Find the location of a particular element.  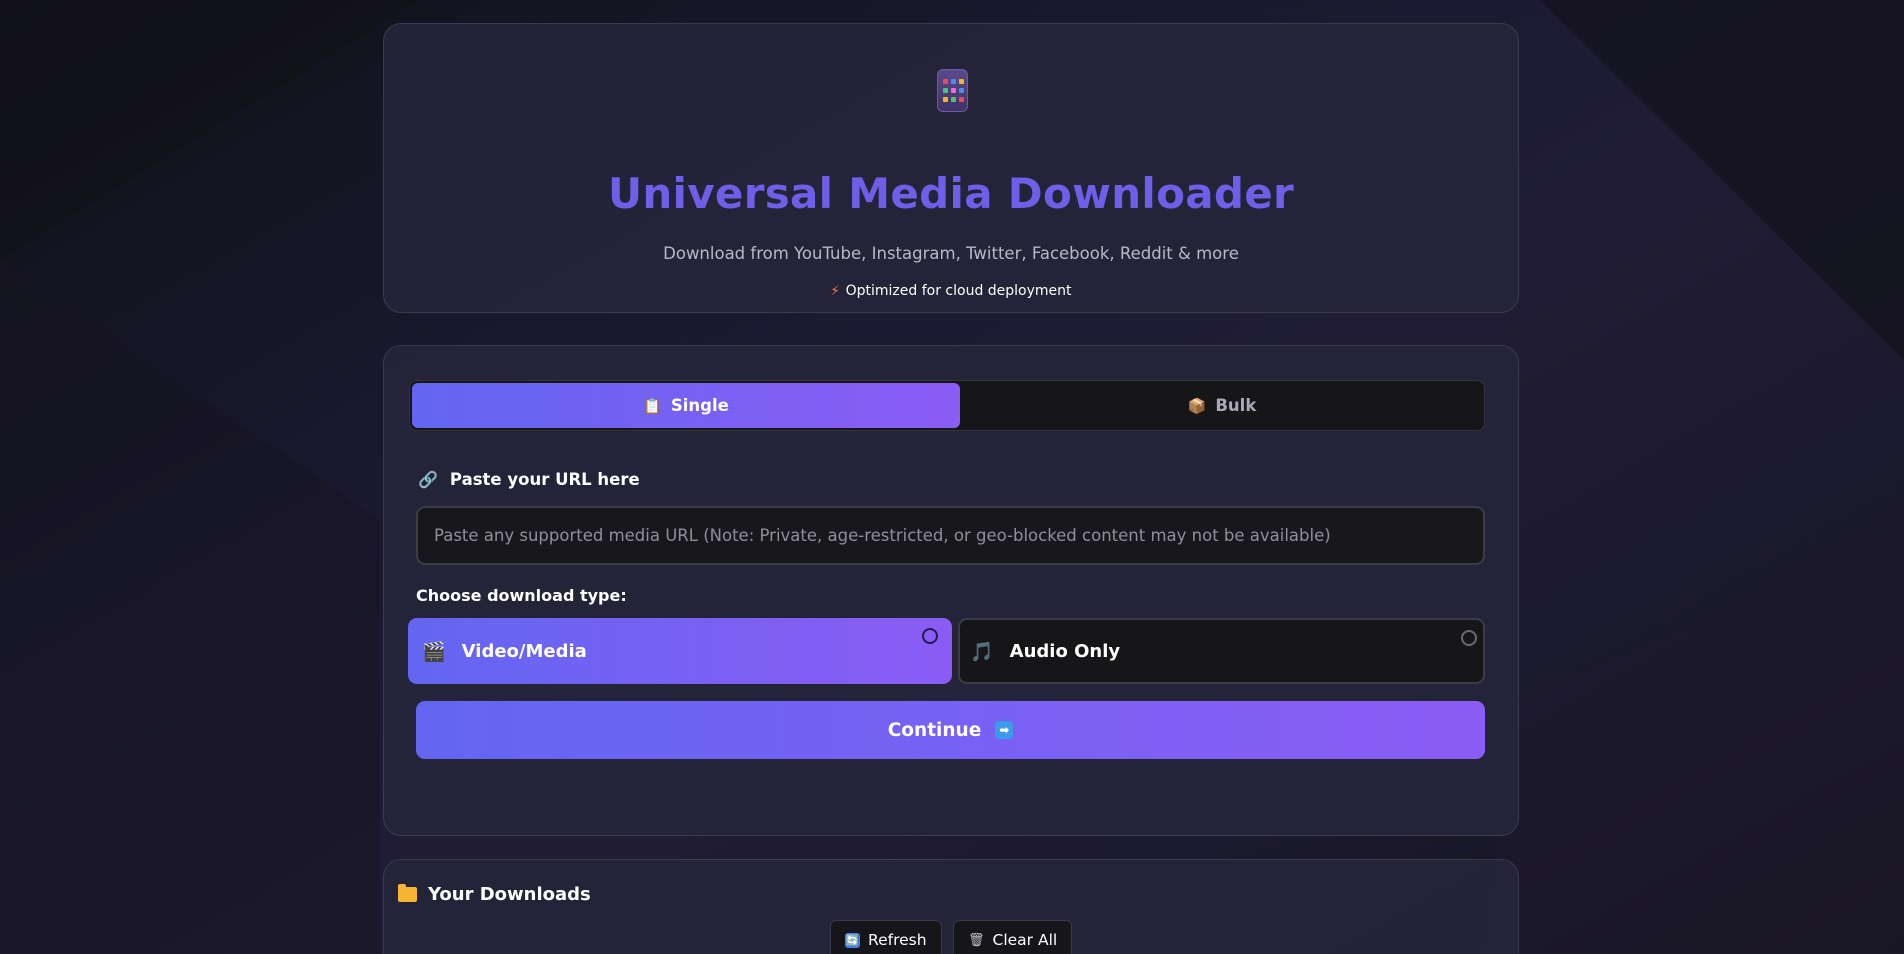

refresh-icon: 🔄 is located at coordinates (852, 940).